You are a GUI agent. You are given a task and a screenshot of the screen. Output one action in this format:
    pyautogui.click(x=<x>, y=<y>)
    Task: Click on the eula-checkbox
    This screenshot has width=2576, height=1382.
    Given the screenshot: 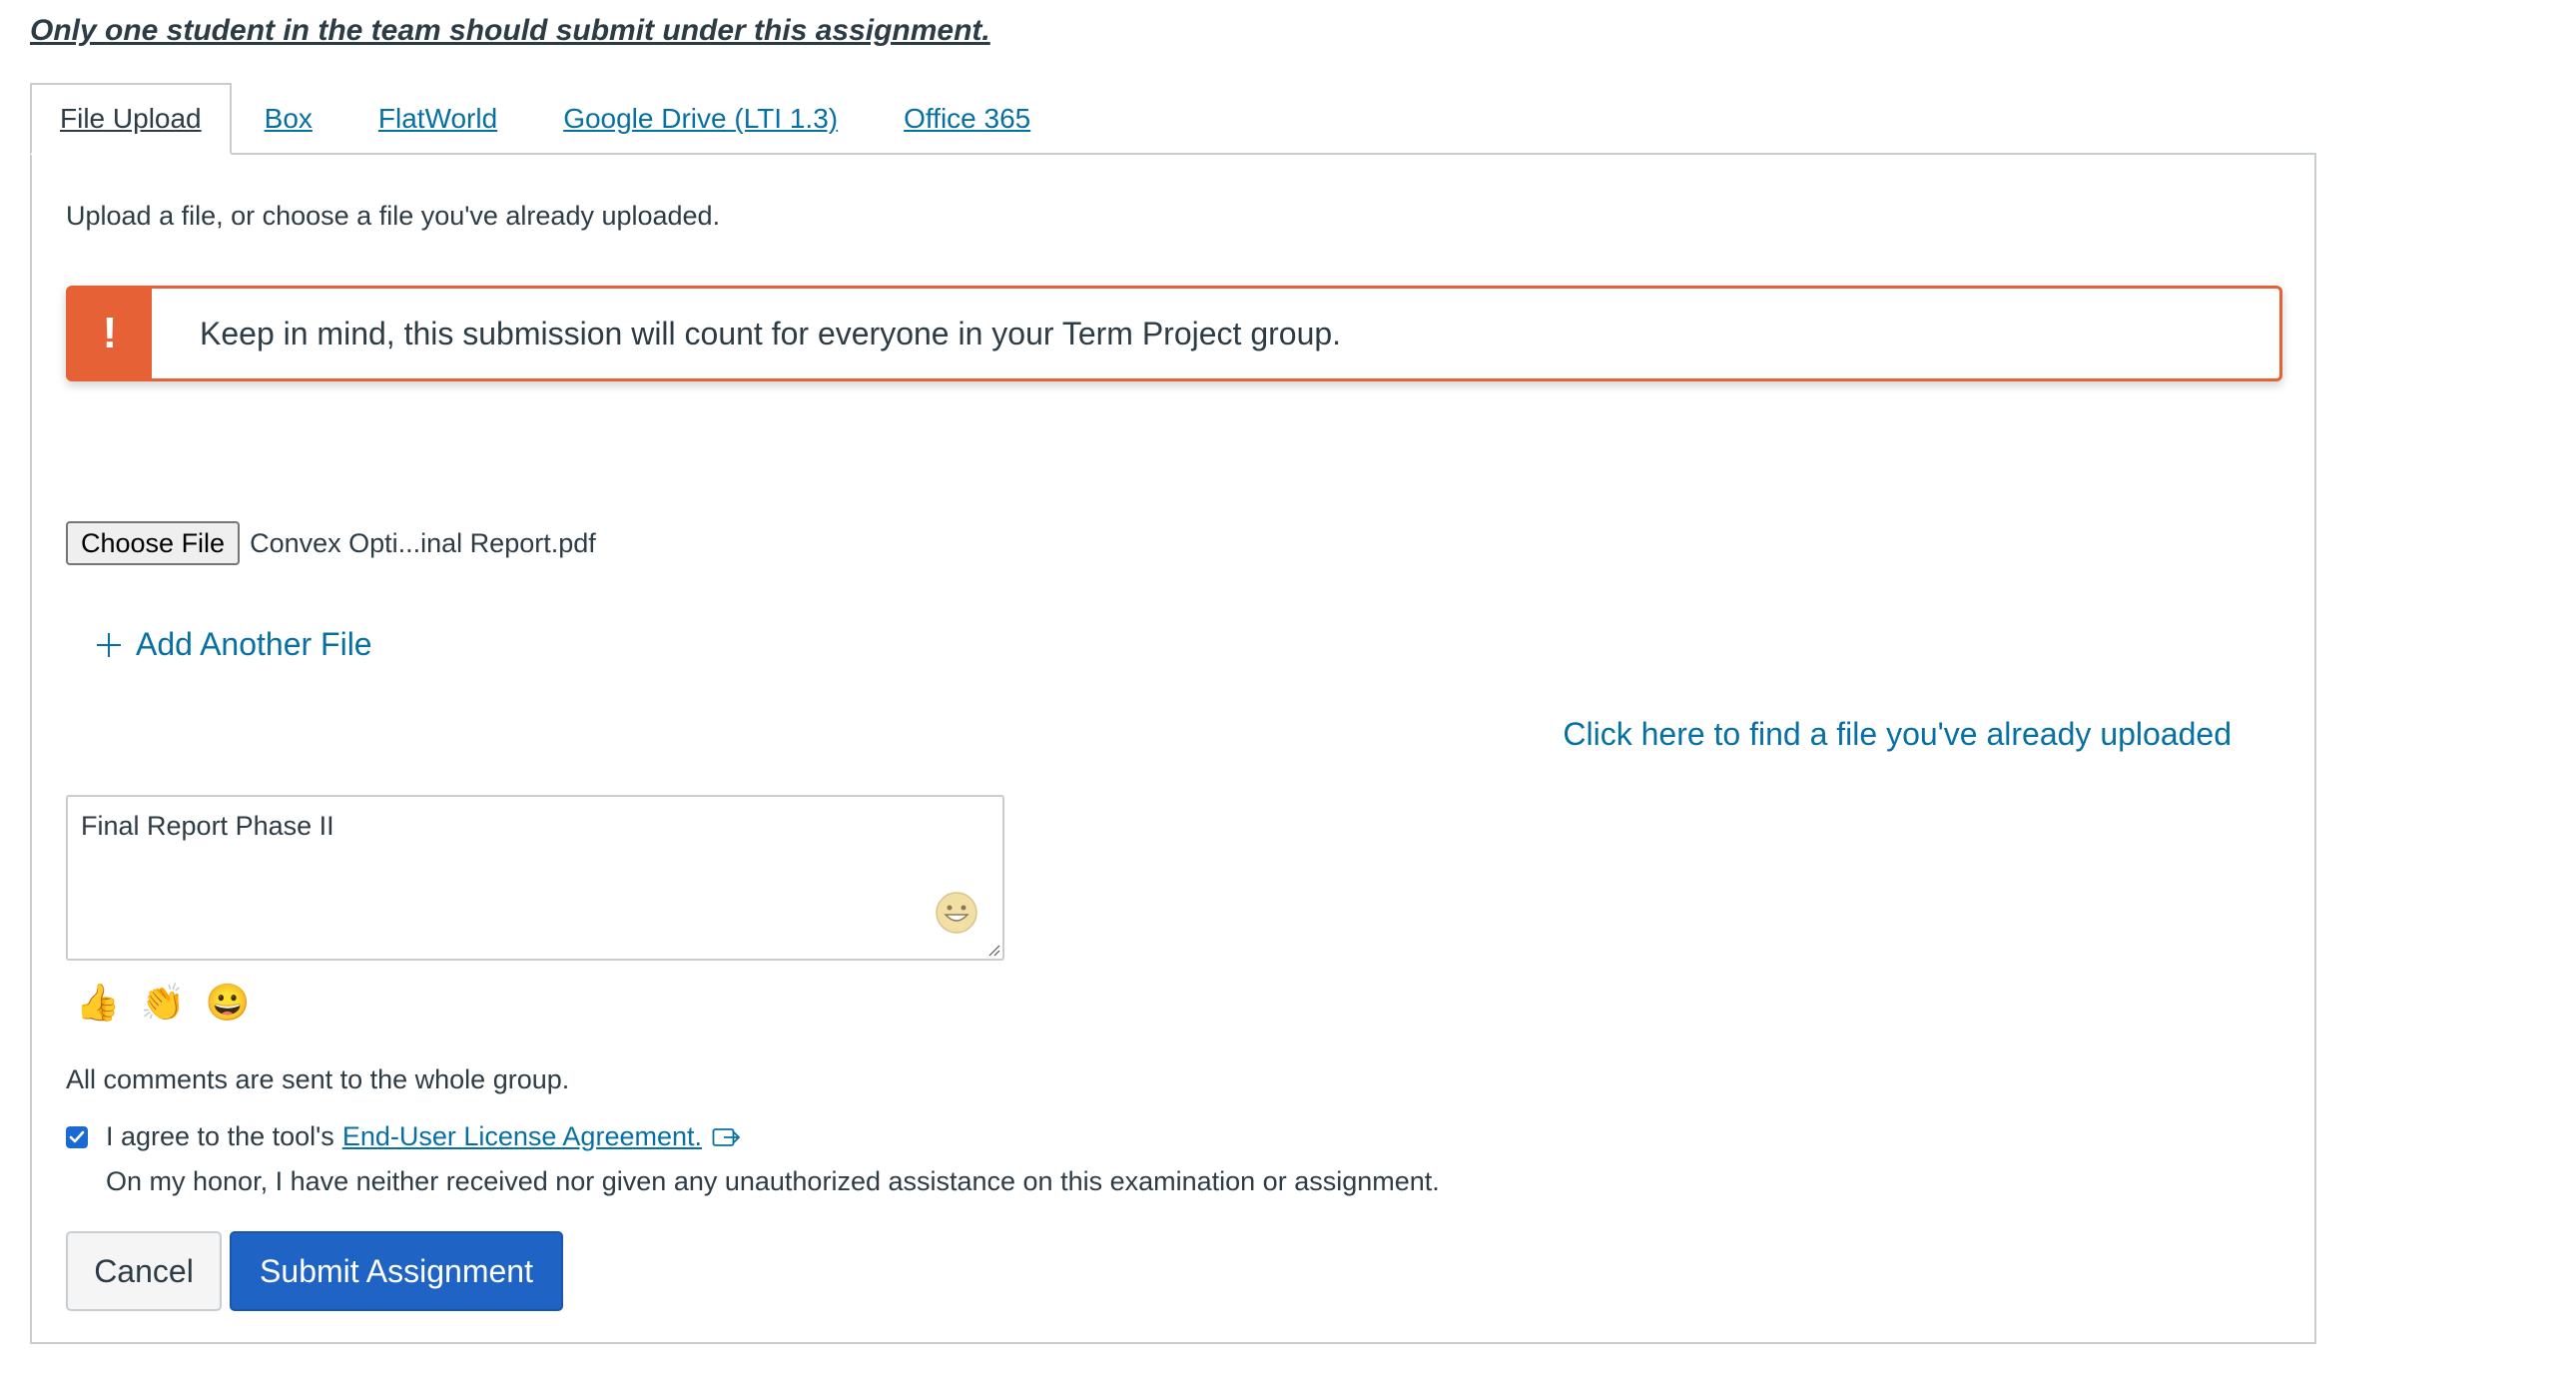 What is the action you would take?
    pyautogui.click(x=77, y=1137)
    